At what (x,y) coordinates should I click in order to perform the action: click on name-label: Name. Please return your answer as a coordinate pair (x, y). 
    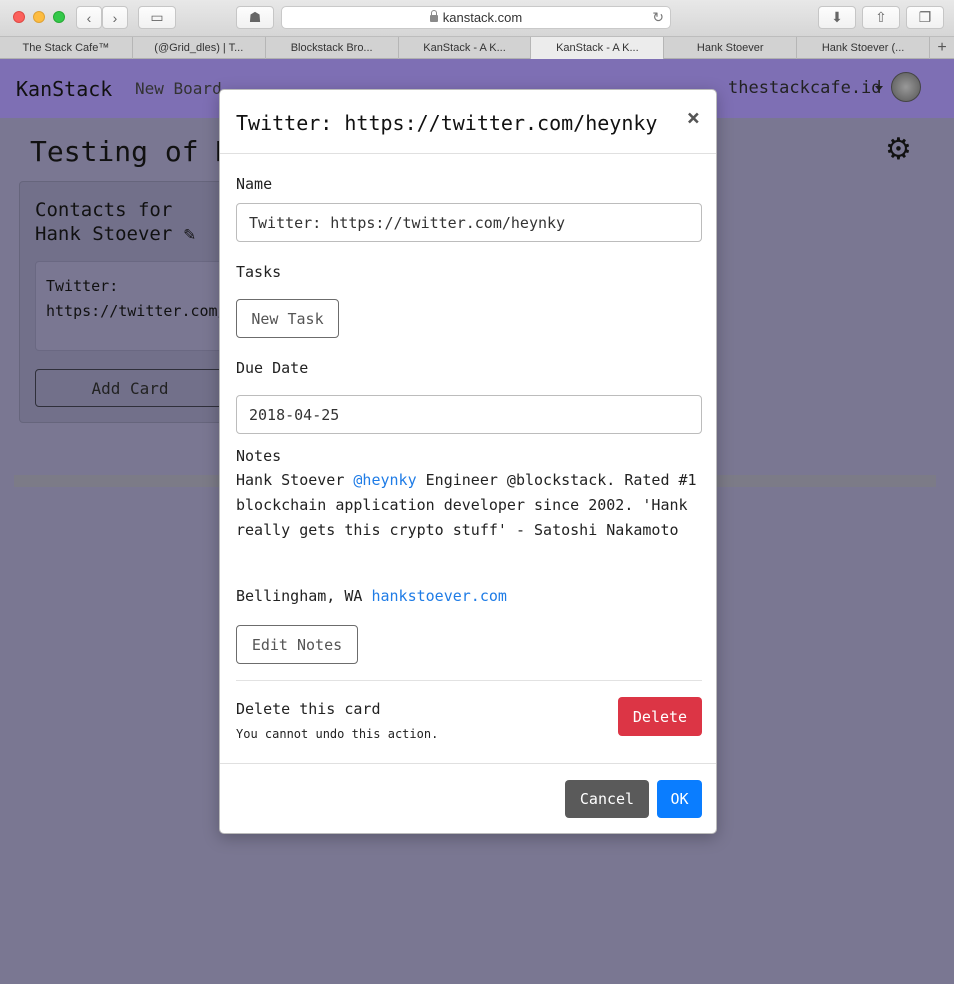
    Looking at the image, I should click on (254, 184).